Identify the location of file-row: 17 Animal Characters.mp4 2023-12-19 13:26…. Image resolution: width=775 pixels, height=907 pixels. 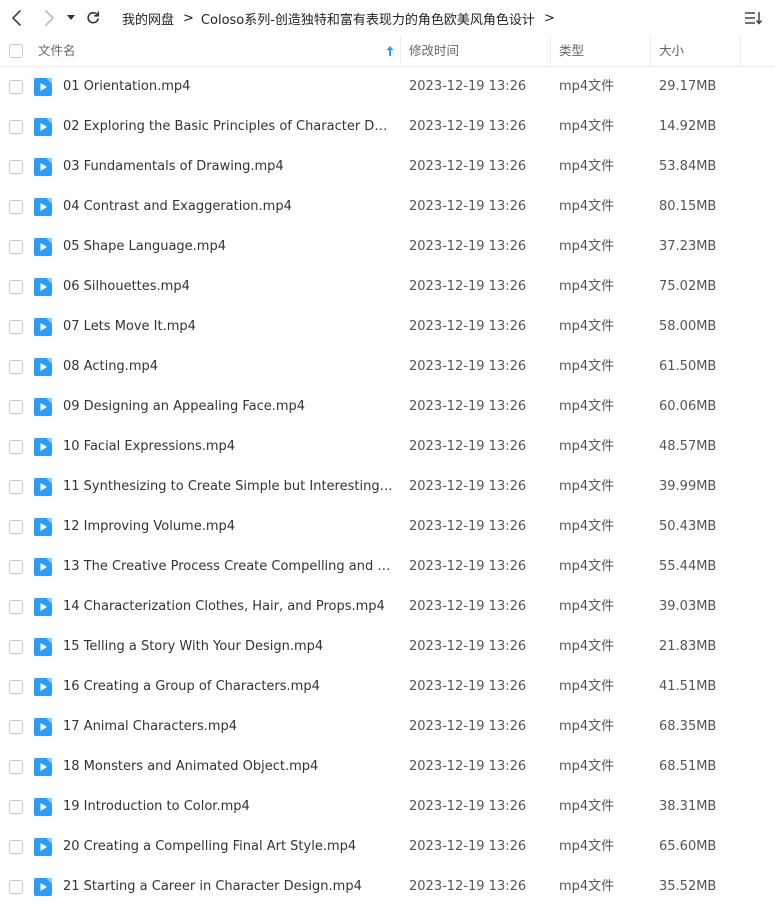
(387, 727).